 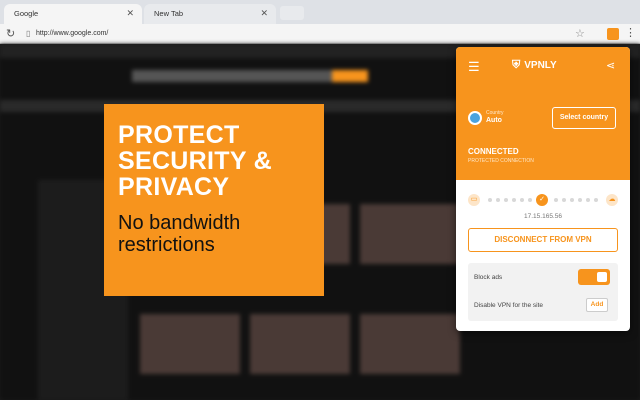 I want to click on vpn-brand: VPNLY, so click(x=540, y=65).